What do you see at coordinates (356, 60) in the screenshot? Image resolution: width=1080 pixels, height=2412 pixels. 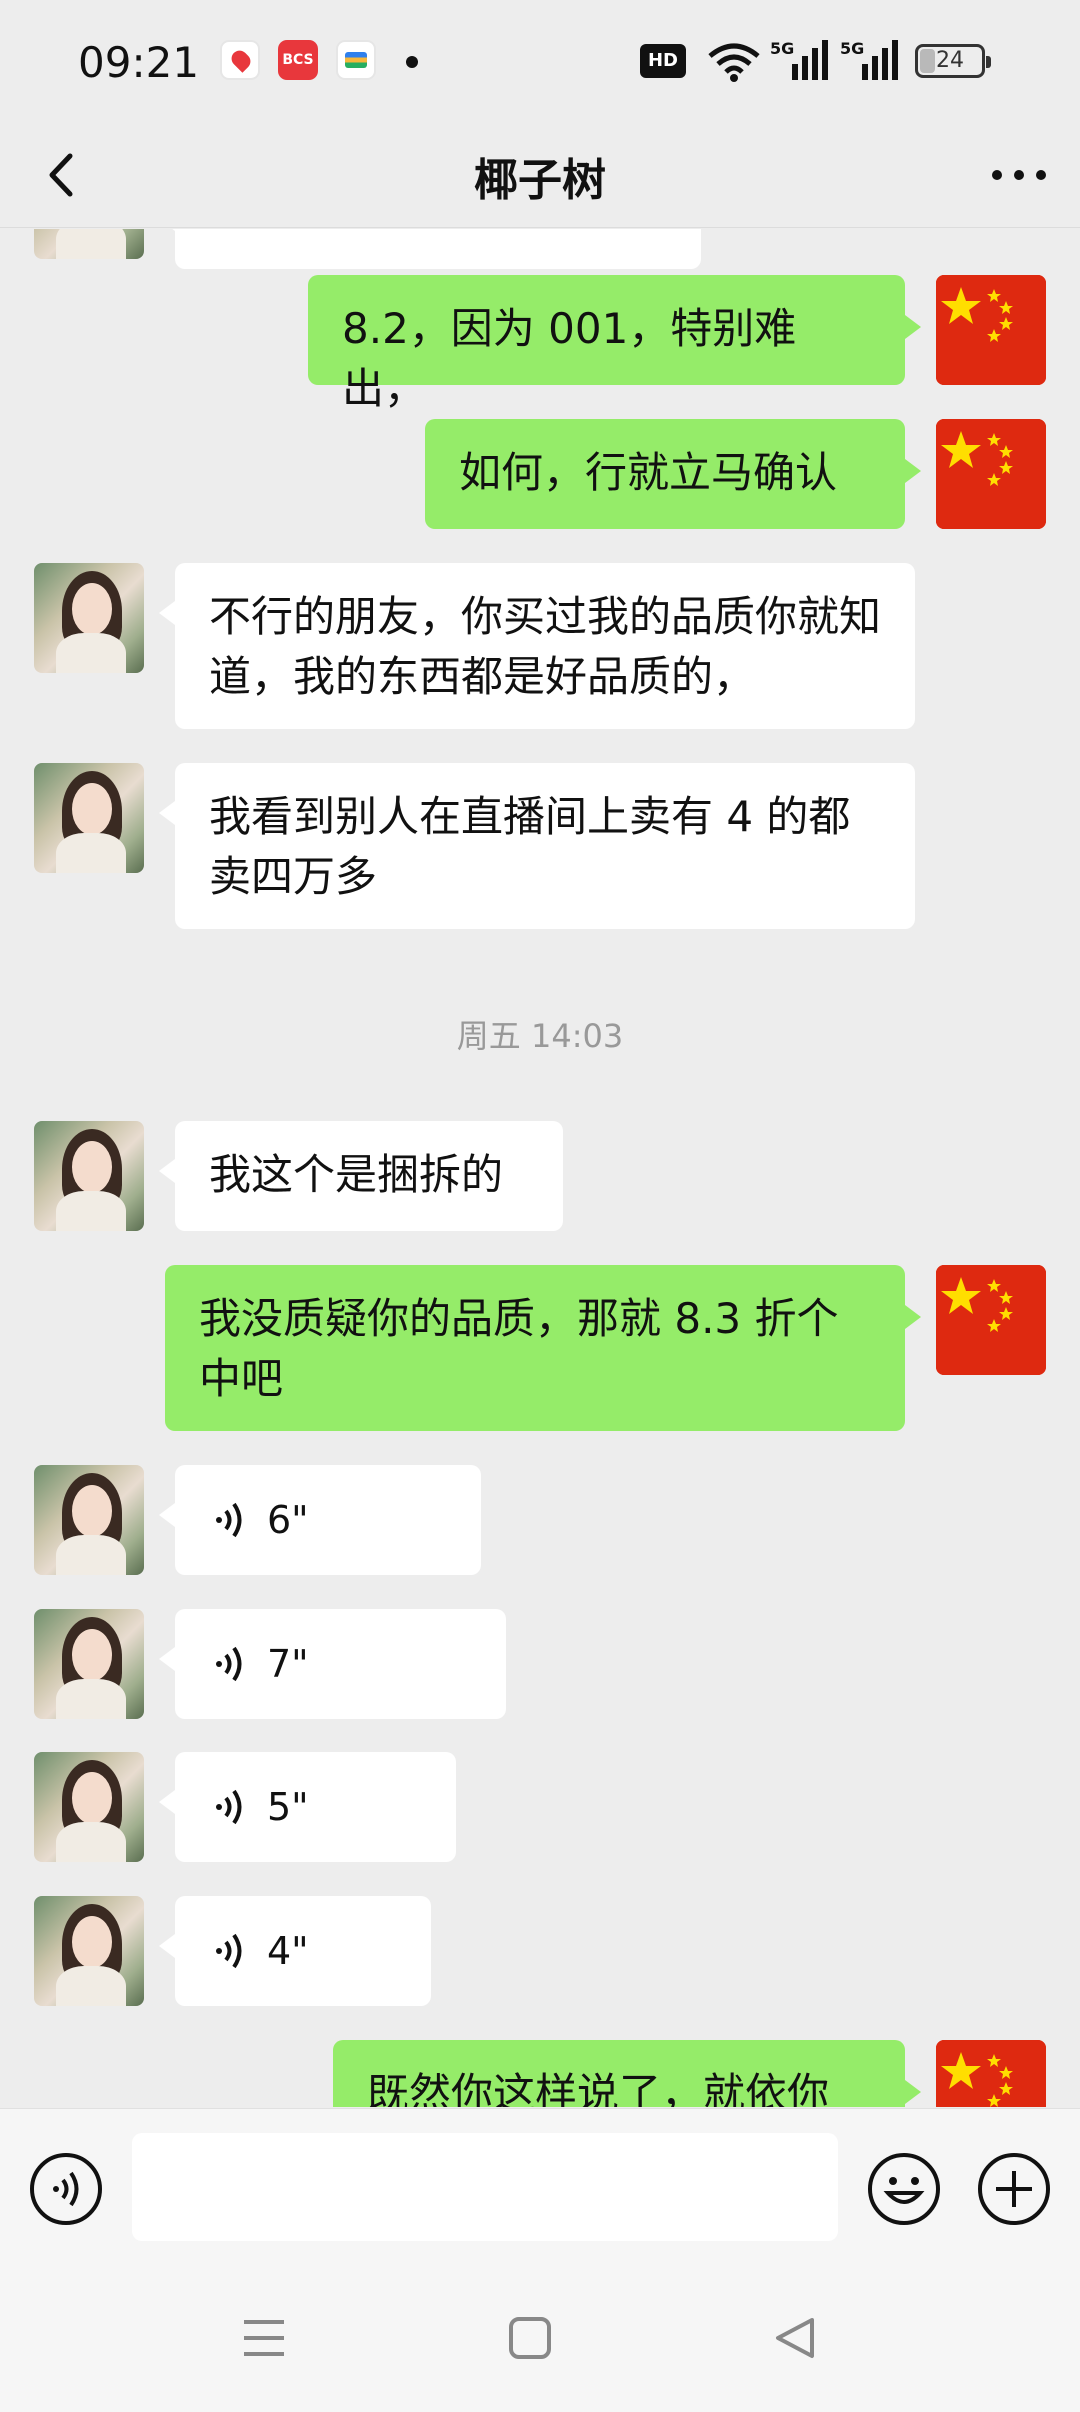 I see `wallet-app-icon` at bounding box center [356, 60].